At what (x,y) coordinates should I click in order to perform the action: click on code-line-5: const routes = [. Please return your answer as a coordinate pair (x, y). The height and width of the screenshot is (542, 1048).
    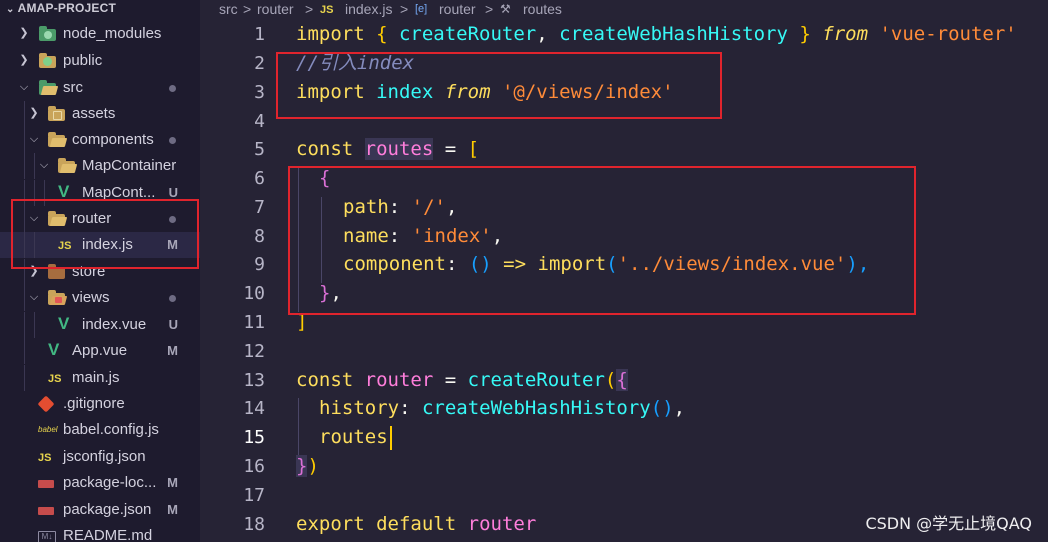
    Looking at the image, I should click on (387, 149).